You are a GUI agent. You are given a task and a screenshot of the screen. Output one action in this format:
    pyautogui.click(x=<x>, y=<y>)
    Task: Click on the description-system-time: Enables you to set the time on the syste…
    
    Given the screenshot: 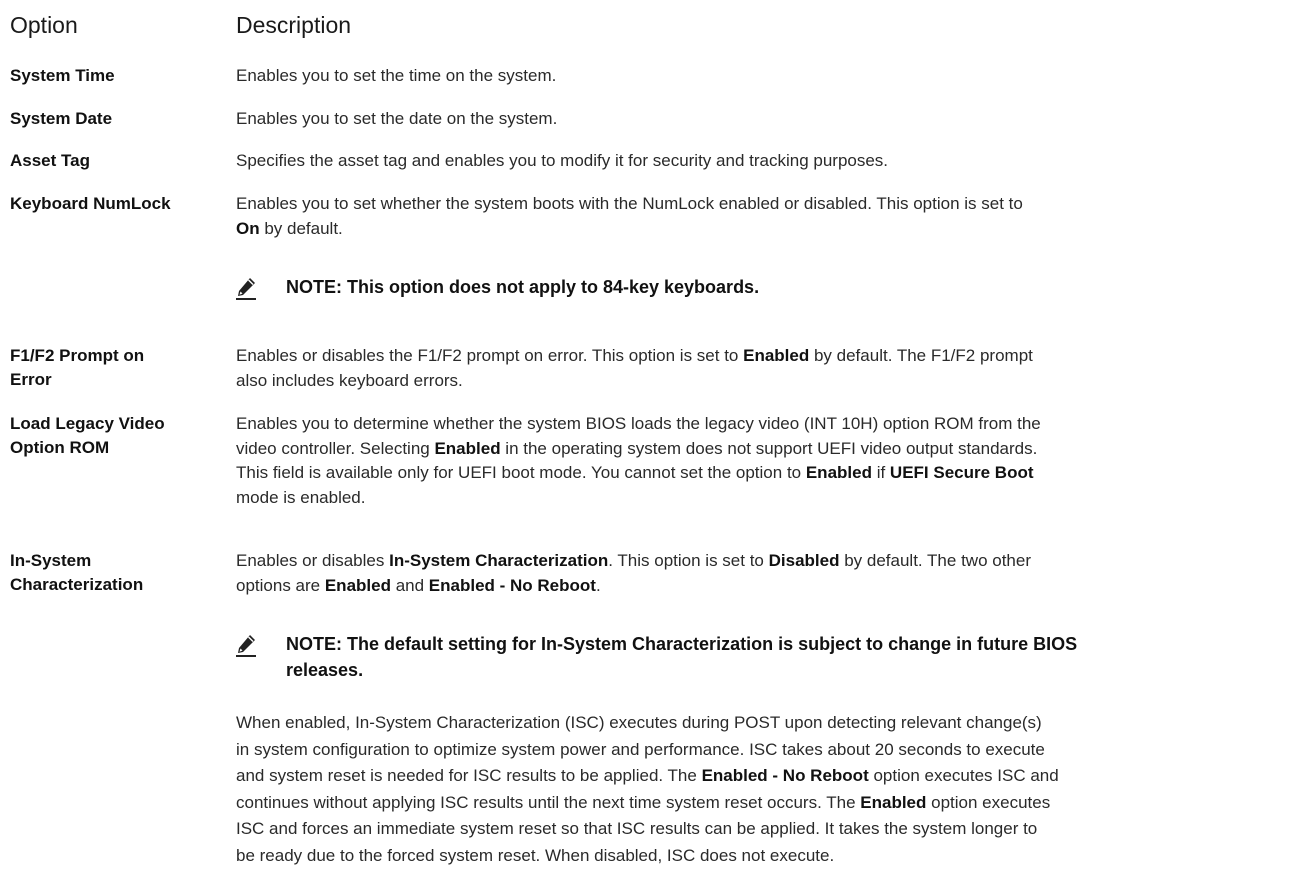 What is the action you would take?
    pyautogui.click(x=396, y=75)
    